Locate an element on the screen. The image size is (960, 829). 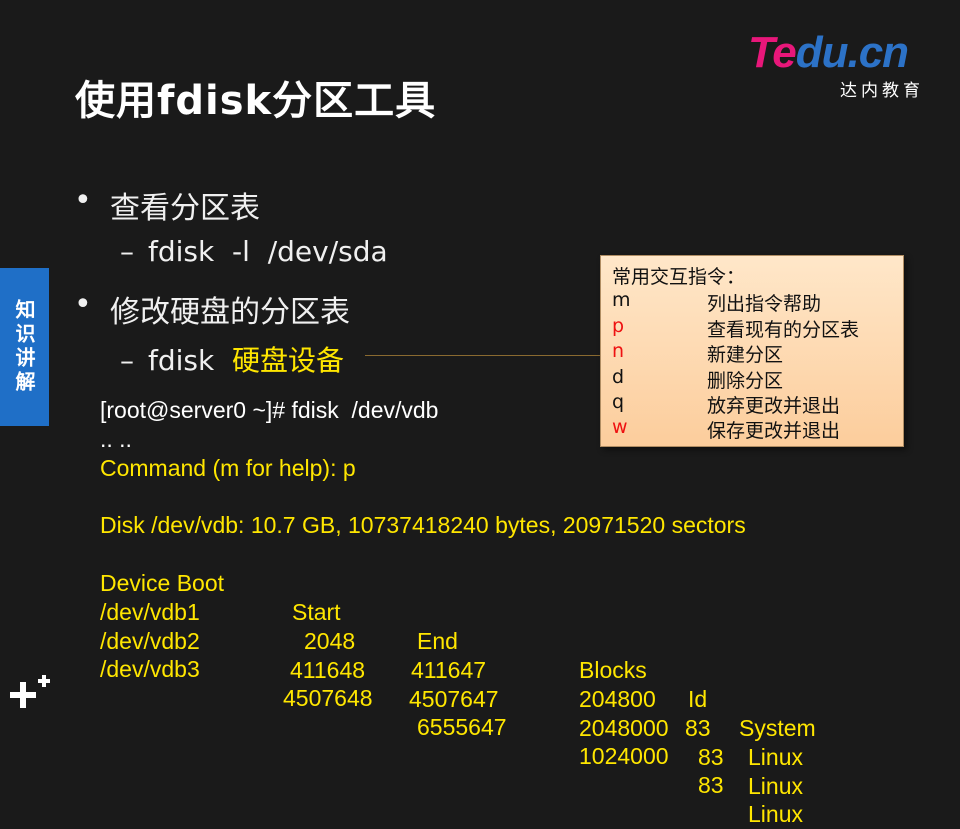
command-key: w is located at coordinates (620, 427).